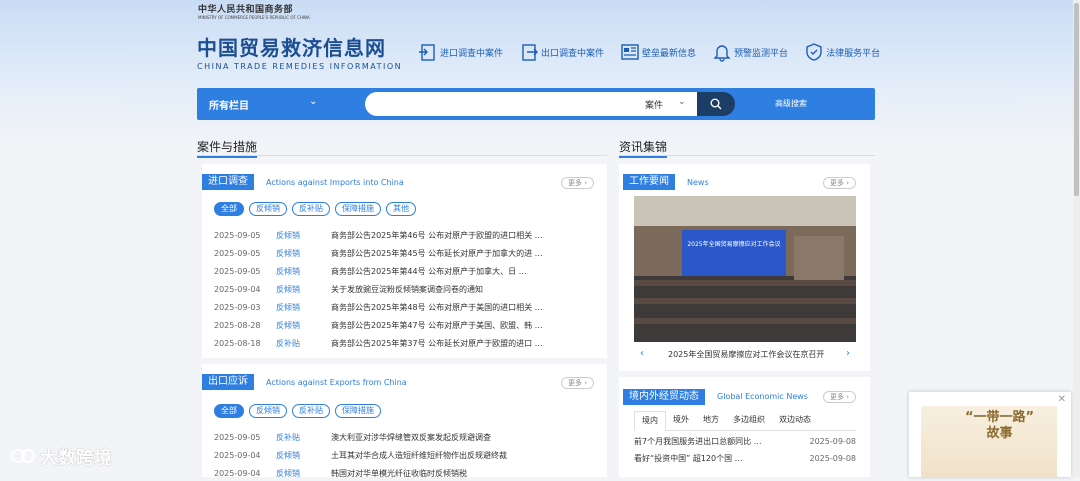  I want to click on newspaper-icon, so click(630, 52).